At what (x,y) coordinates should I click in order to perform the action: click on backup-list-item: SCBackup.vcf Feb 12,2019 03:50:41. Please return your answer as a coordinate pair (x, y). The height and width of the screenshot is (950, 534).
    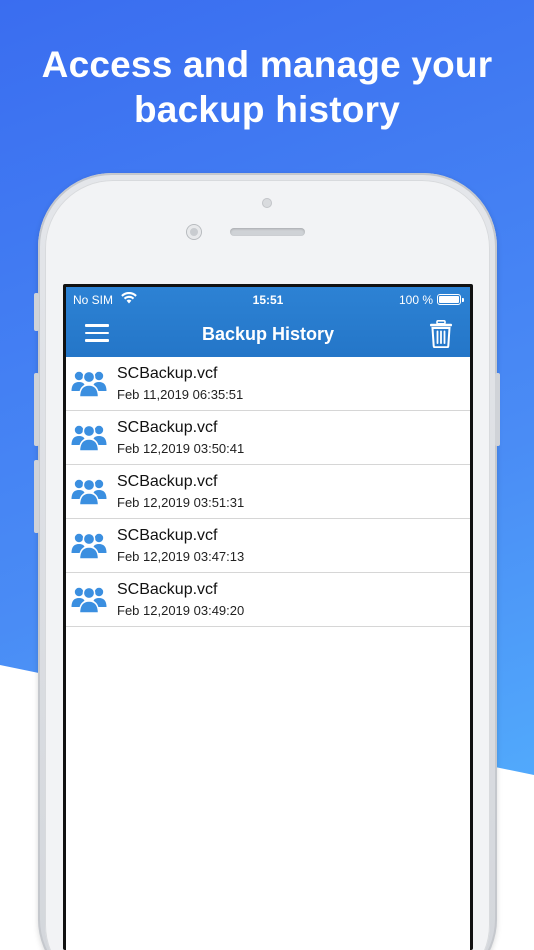
    Looking at the image, I should click on (268, 438).